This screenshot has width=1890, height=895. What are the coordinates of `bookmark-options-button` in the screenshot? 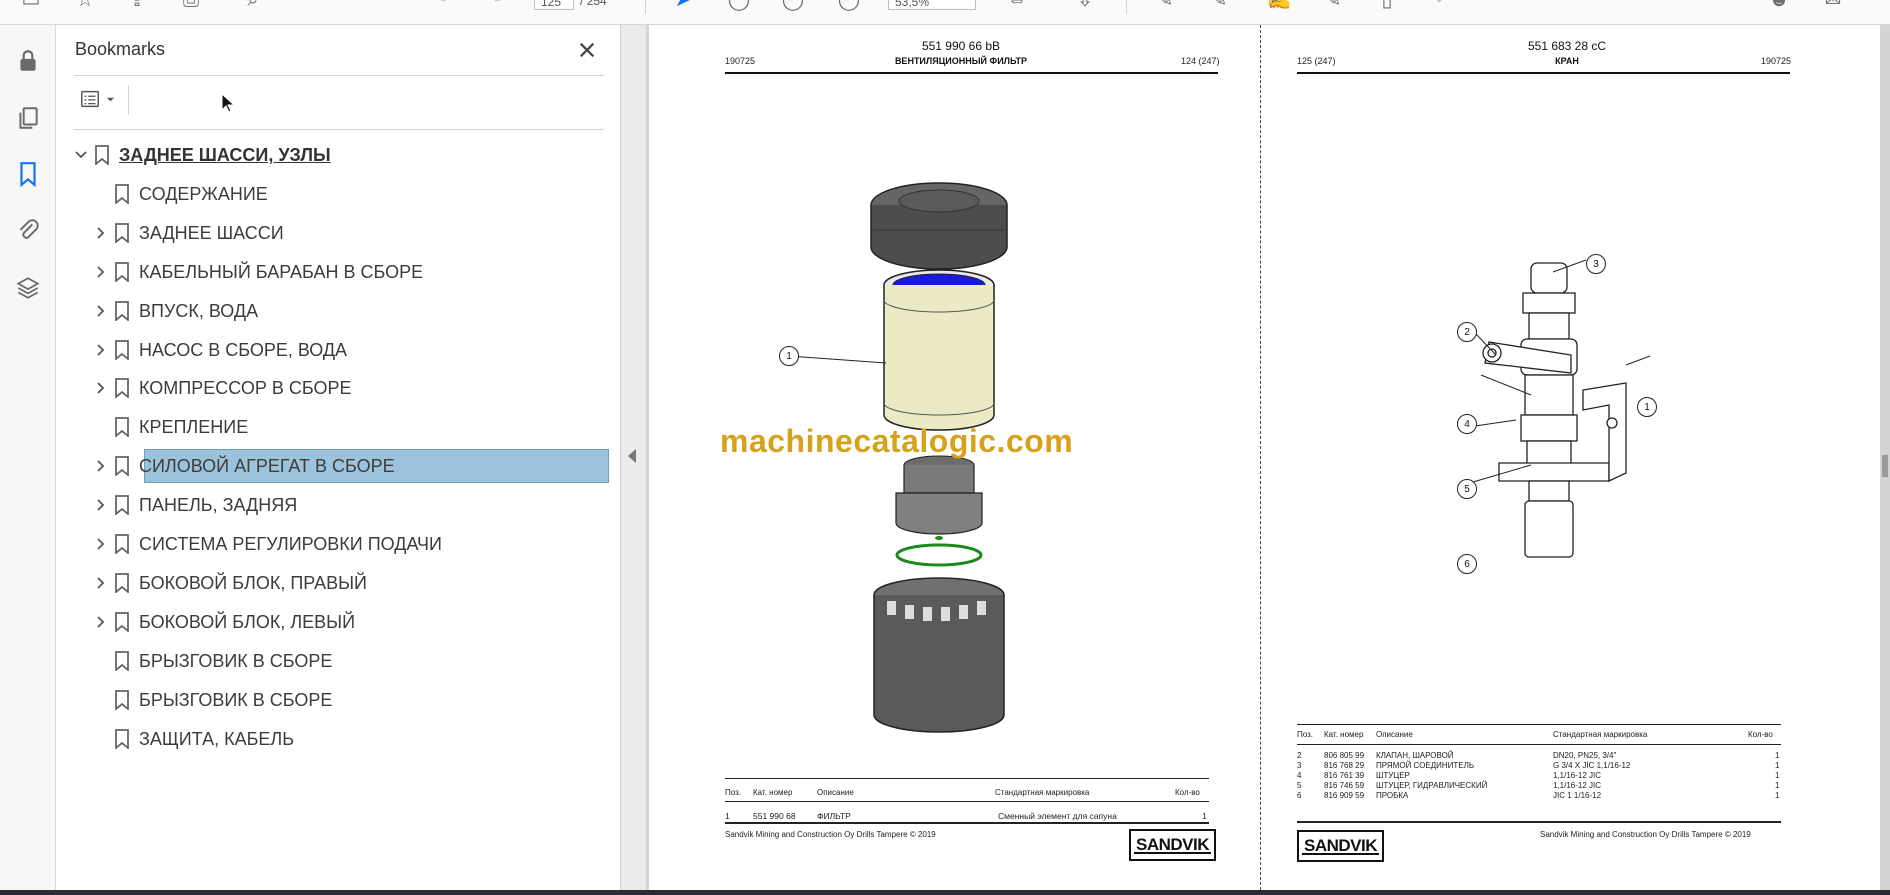 It's located at (97, 99).